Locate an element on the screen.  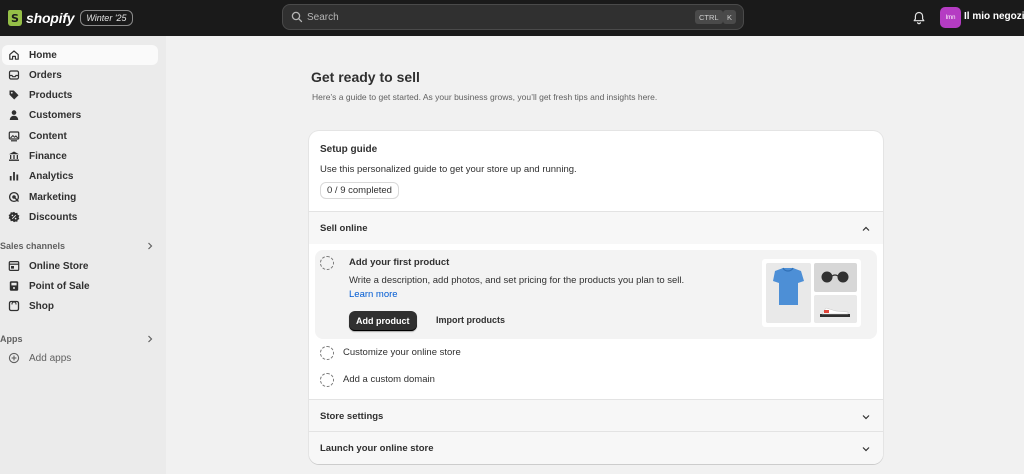
import-products-button: Import products is located at coordinates (470, 320).